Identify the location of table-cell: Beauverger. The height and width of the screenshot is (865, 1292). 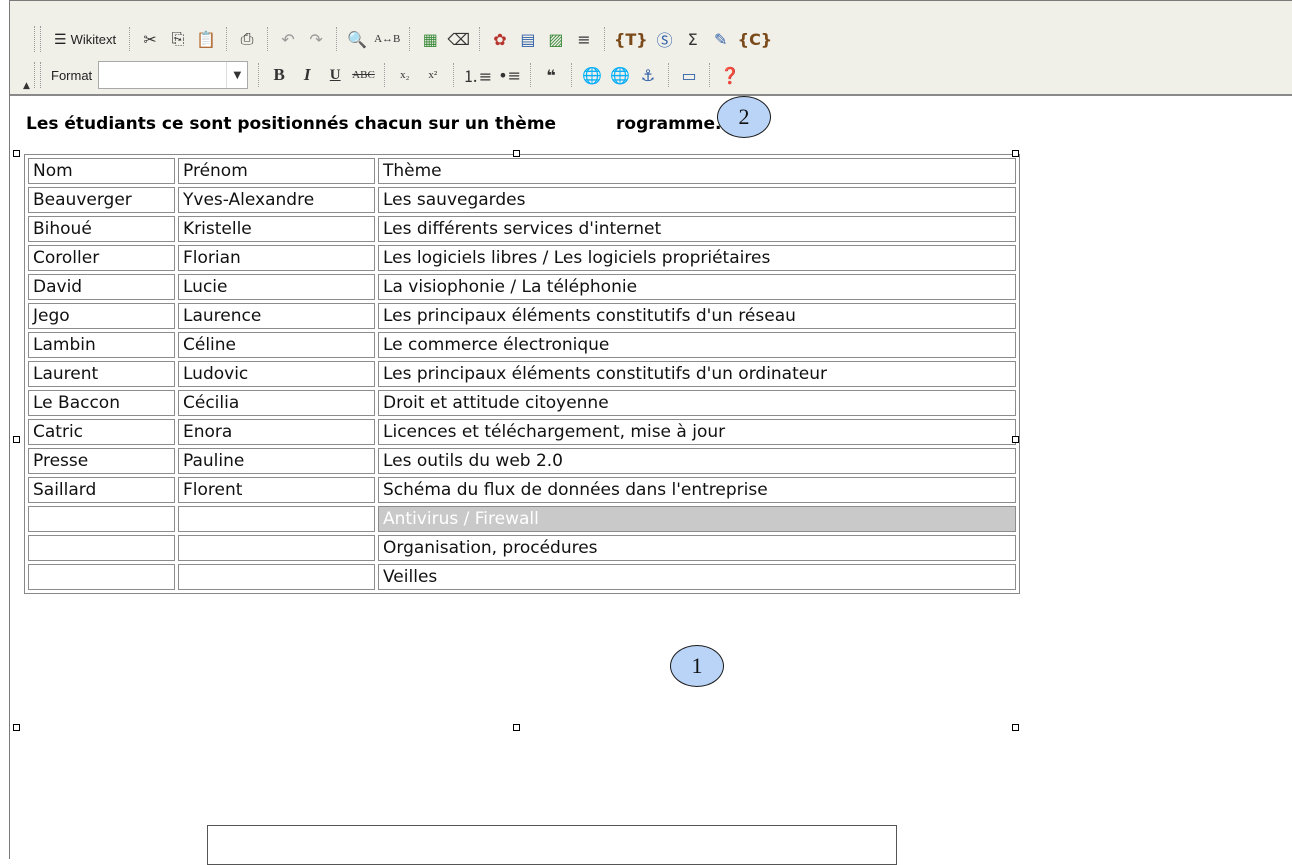
(101, 200).